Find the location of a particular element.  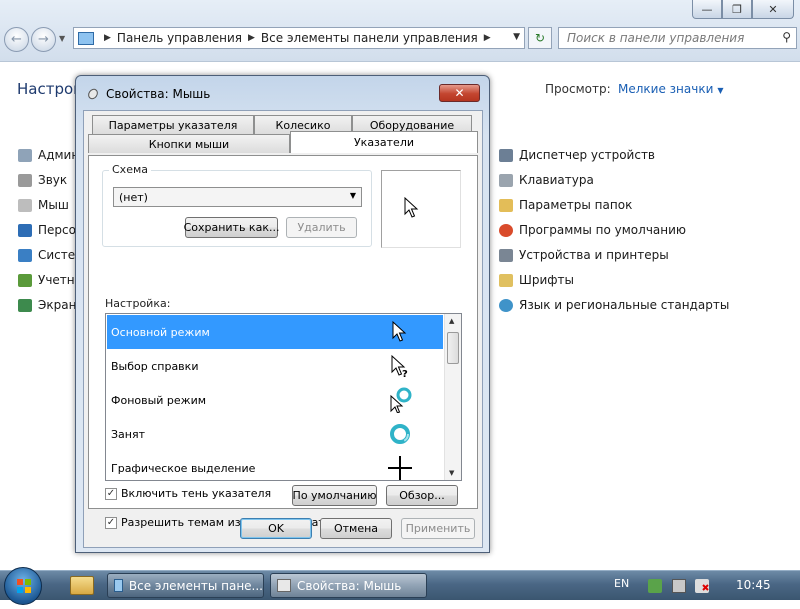

speaker-icon is located at coordinates (25, 180).